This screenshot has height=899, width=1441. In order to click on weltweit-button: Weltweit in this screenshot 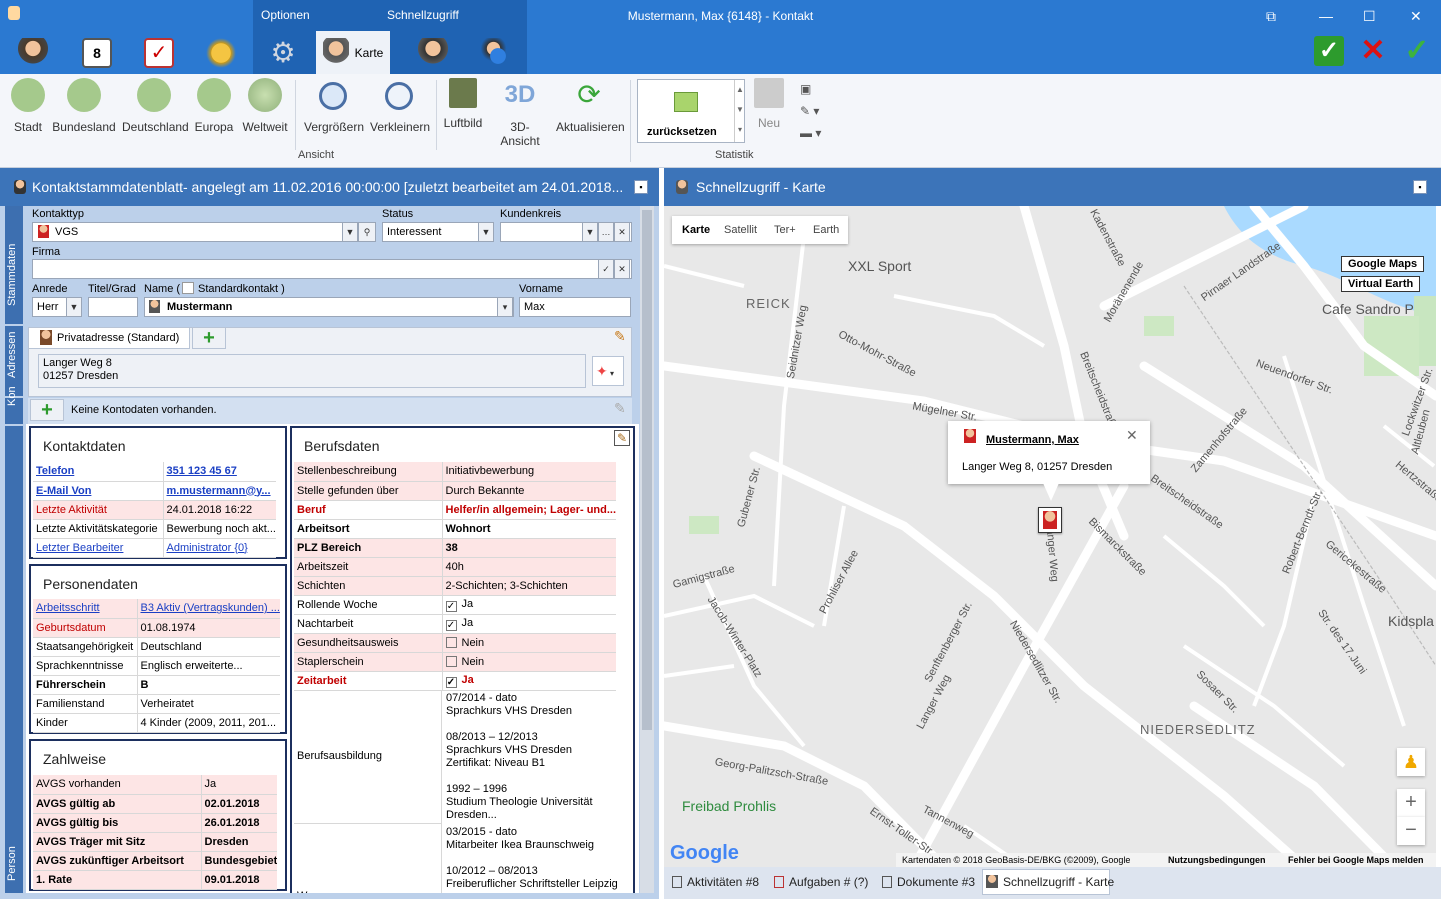, I will do `click(265, 106)`.